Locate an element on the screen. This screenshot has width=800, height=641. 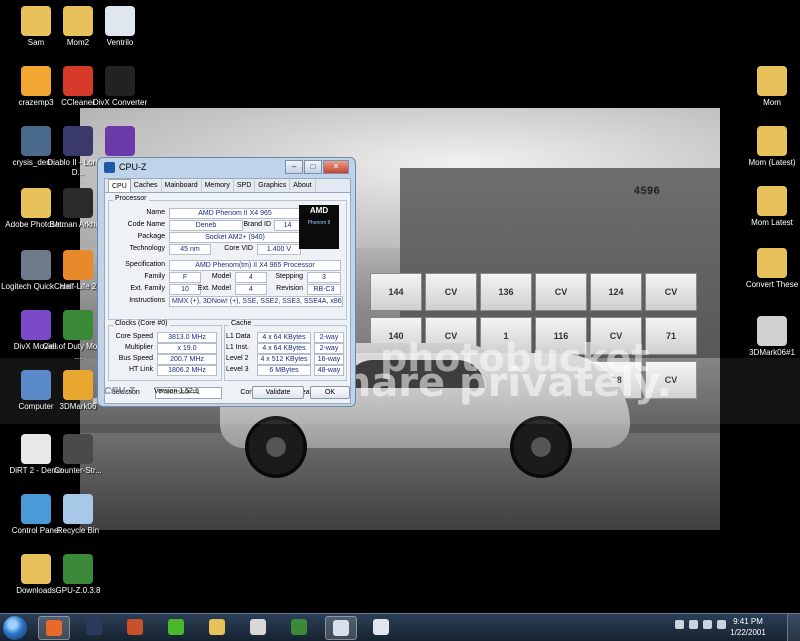
taskbar-cpu-z-button is located at coordinates (341, 628).